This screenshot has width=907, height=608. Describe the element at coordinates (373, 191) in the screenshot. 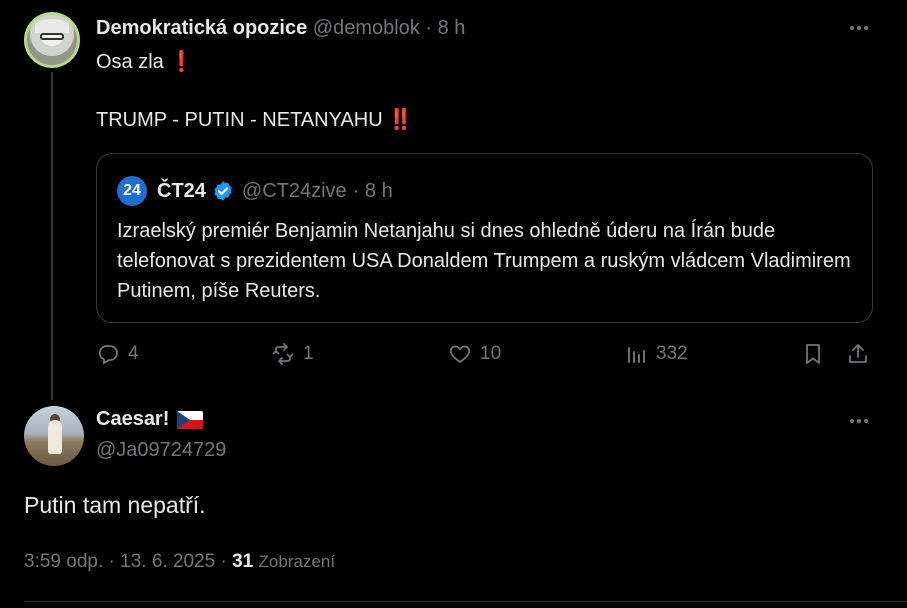

I see `quoted-time: · 8 h` at that location.